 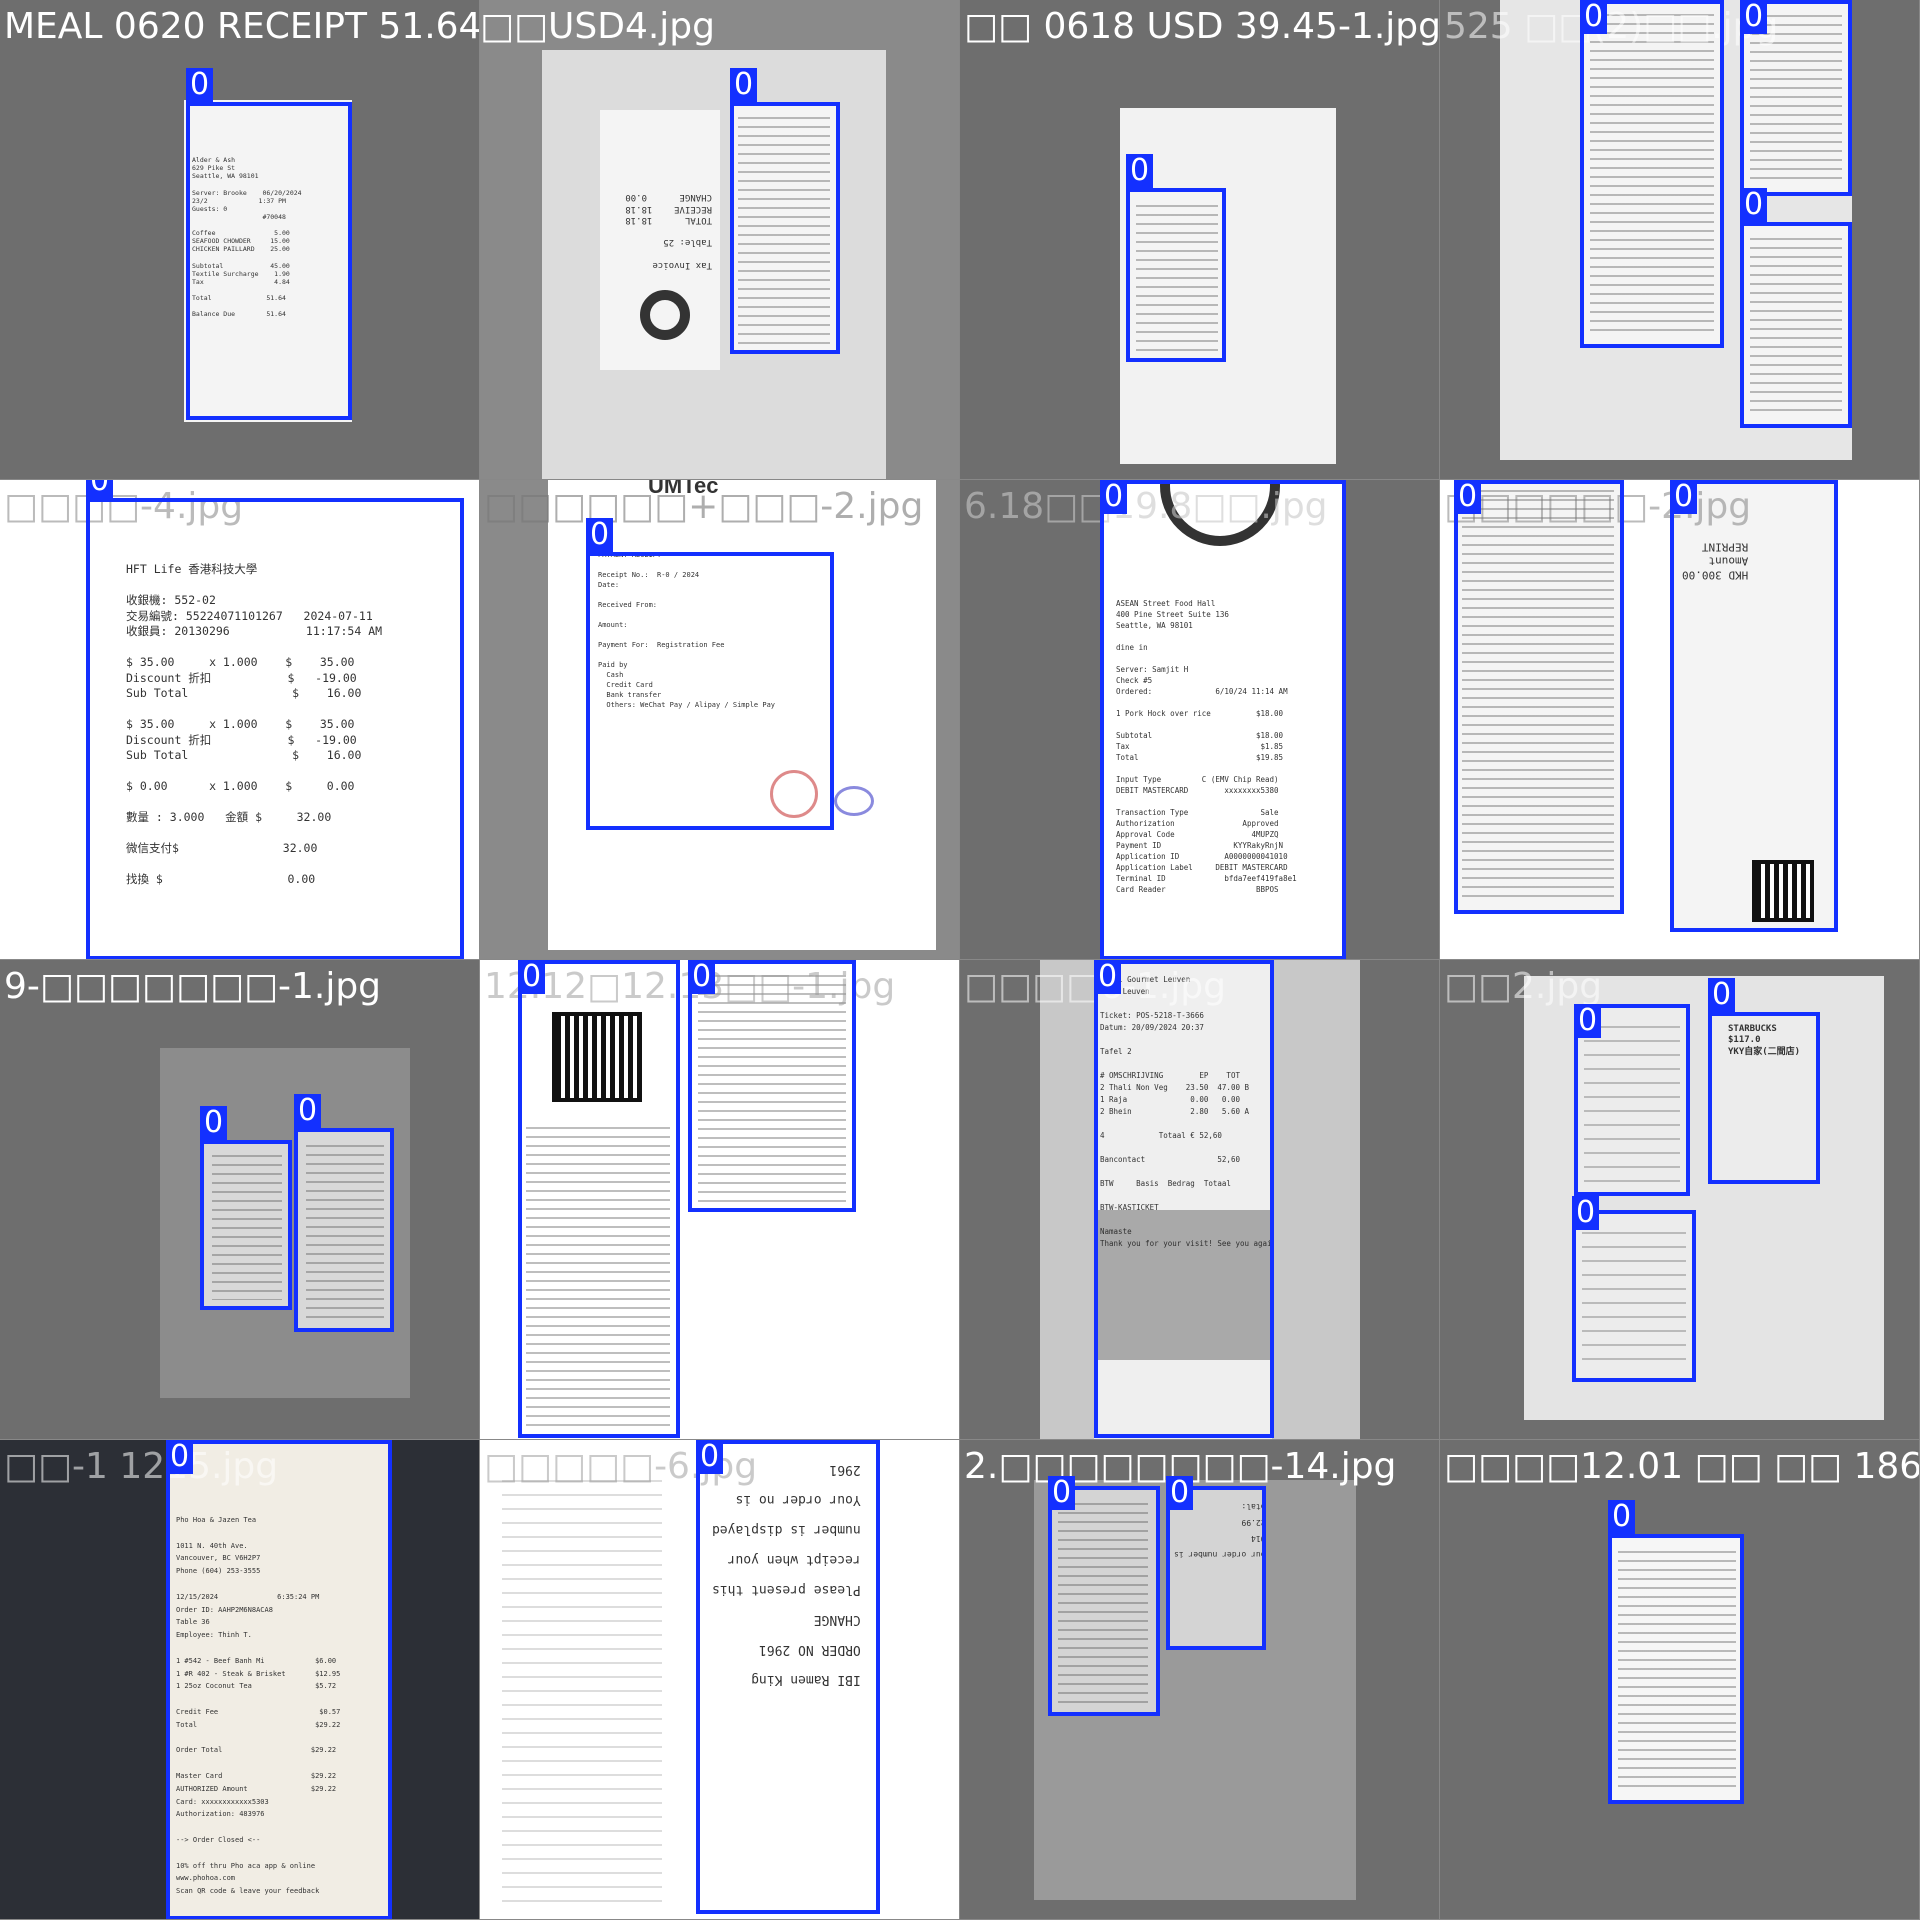 I want to click on tile-filename: □□□□12.01 □□ □□ 1865.jpg, so click(x=1682, y=1466).